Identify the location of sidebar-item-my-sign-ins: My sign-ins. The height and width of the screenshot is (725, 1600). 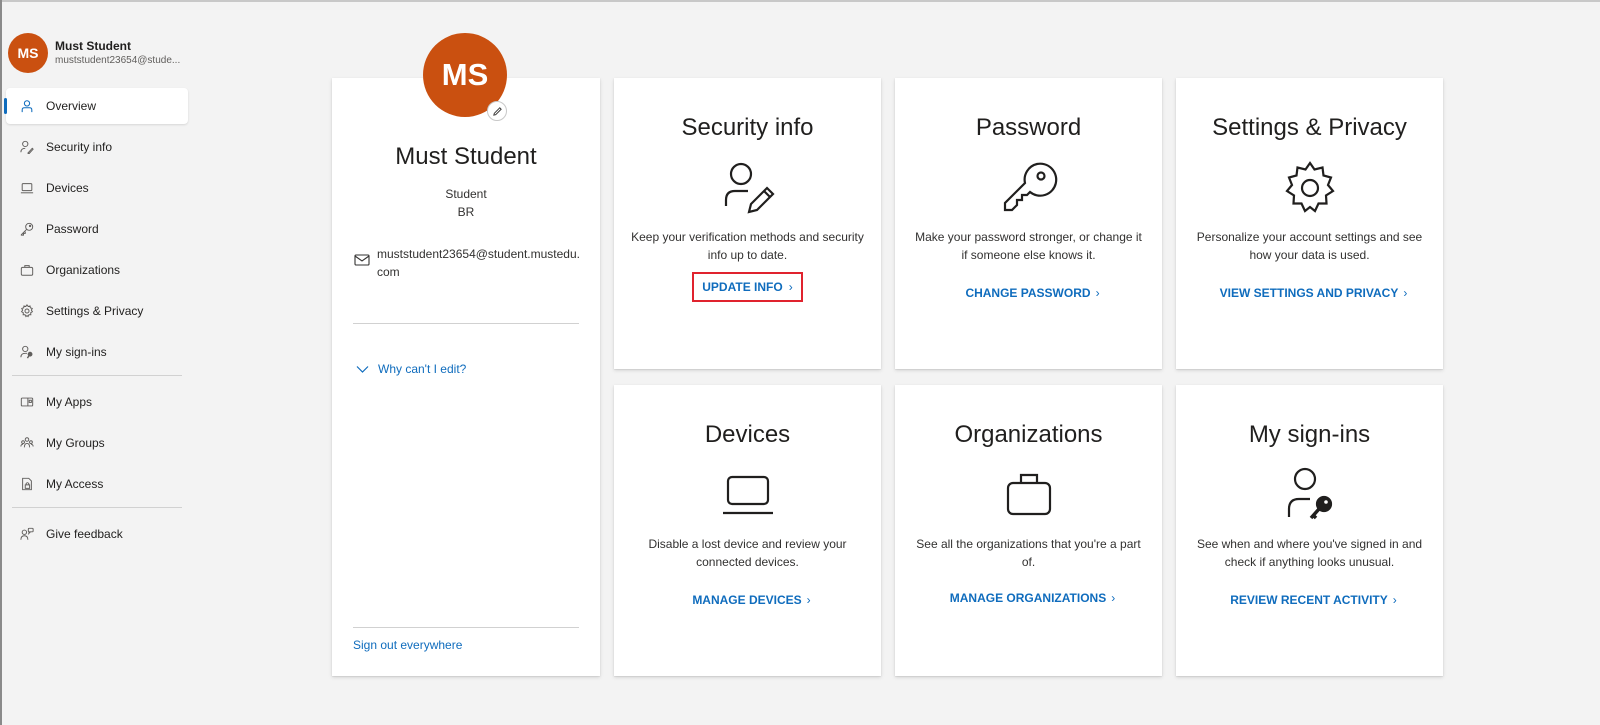
(97, 352).